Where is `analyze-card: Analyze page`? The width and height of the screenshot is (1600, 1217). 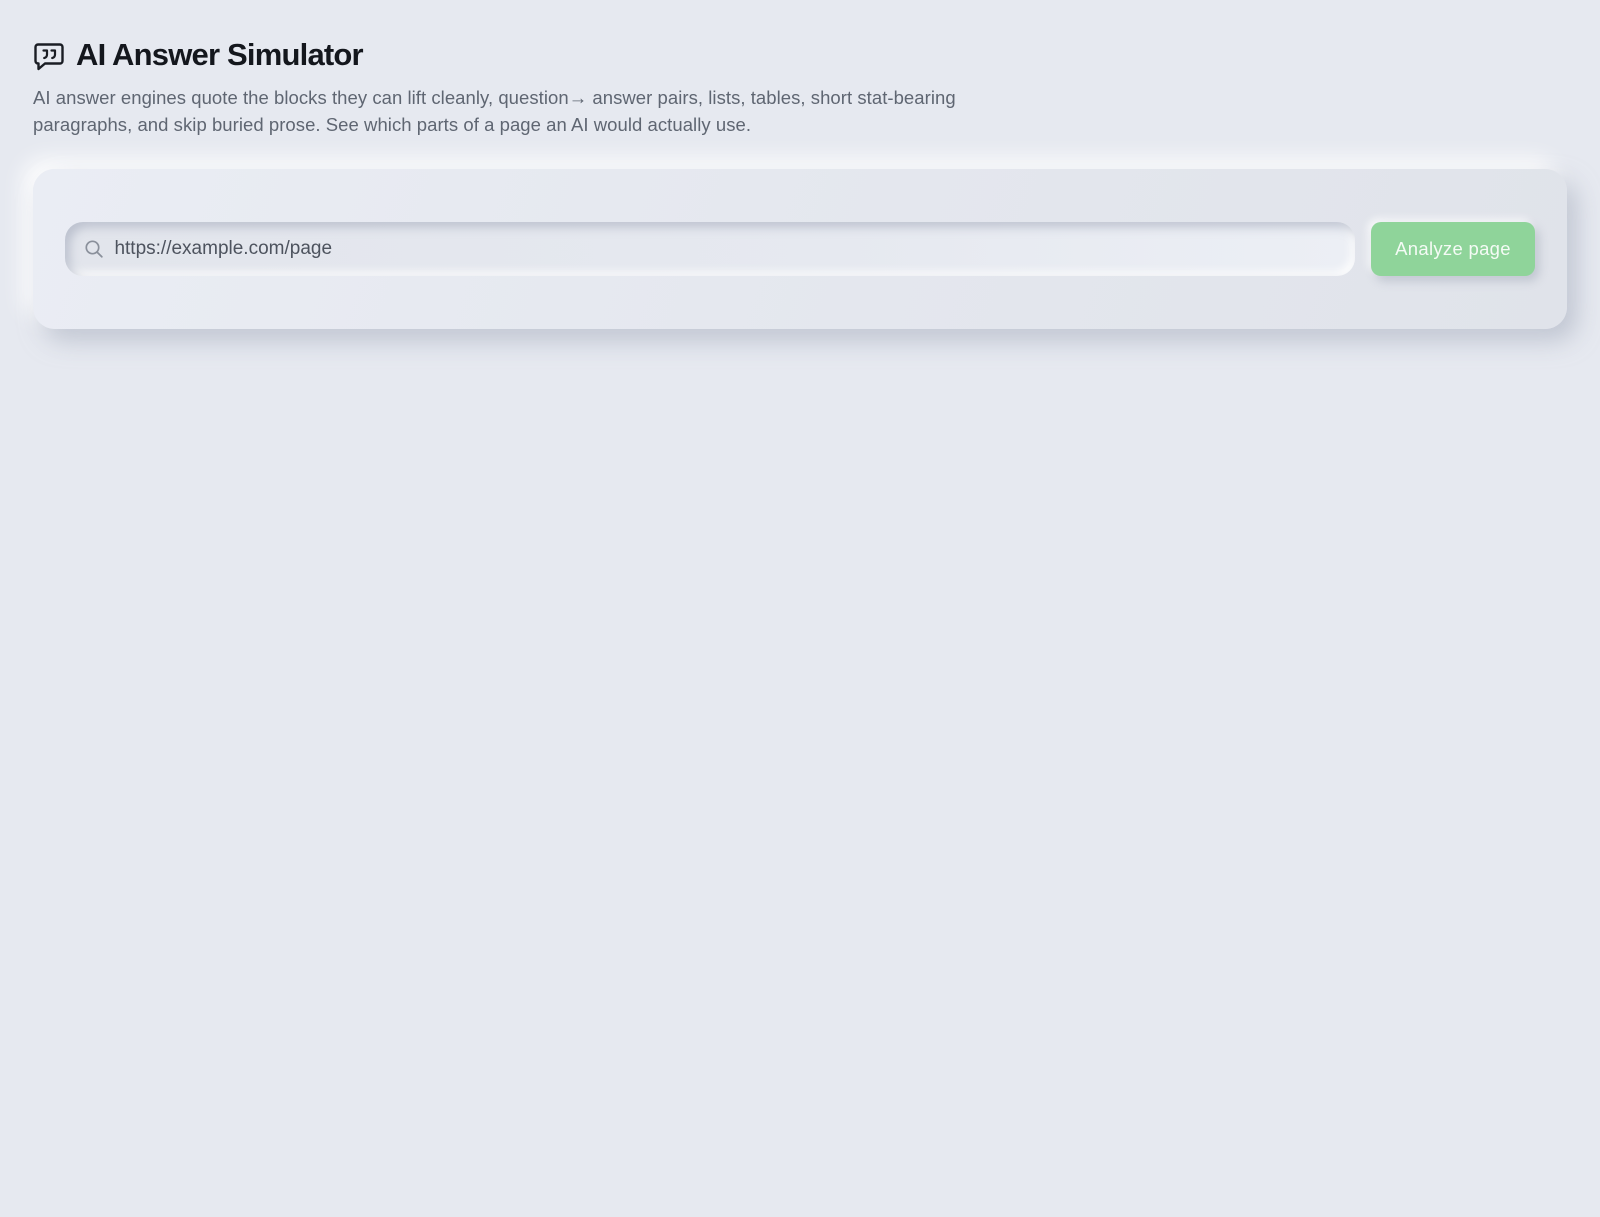
analyze-card: Analyze page is located at coordinates (800, 249).